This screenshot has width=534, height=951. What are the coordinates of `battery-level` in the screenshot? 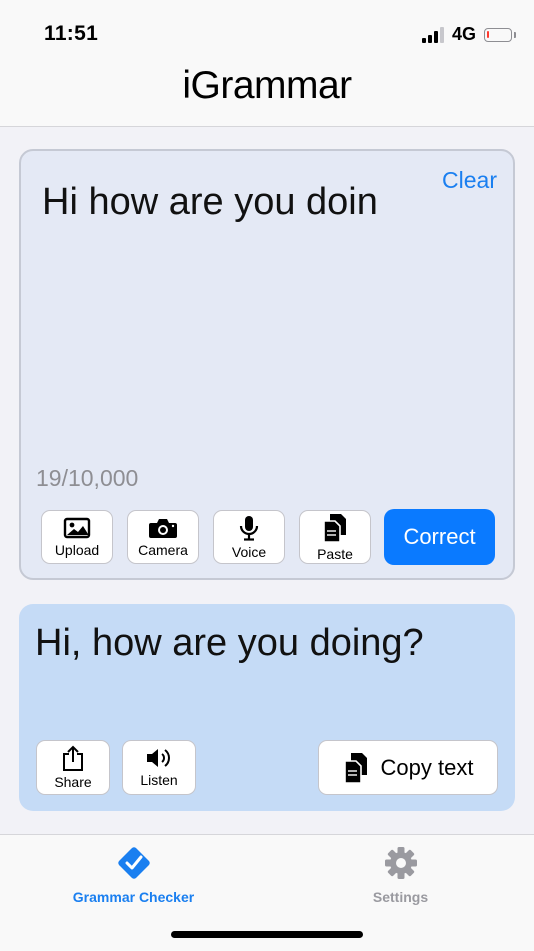 It's located at (488, 34).